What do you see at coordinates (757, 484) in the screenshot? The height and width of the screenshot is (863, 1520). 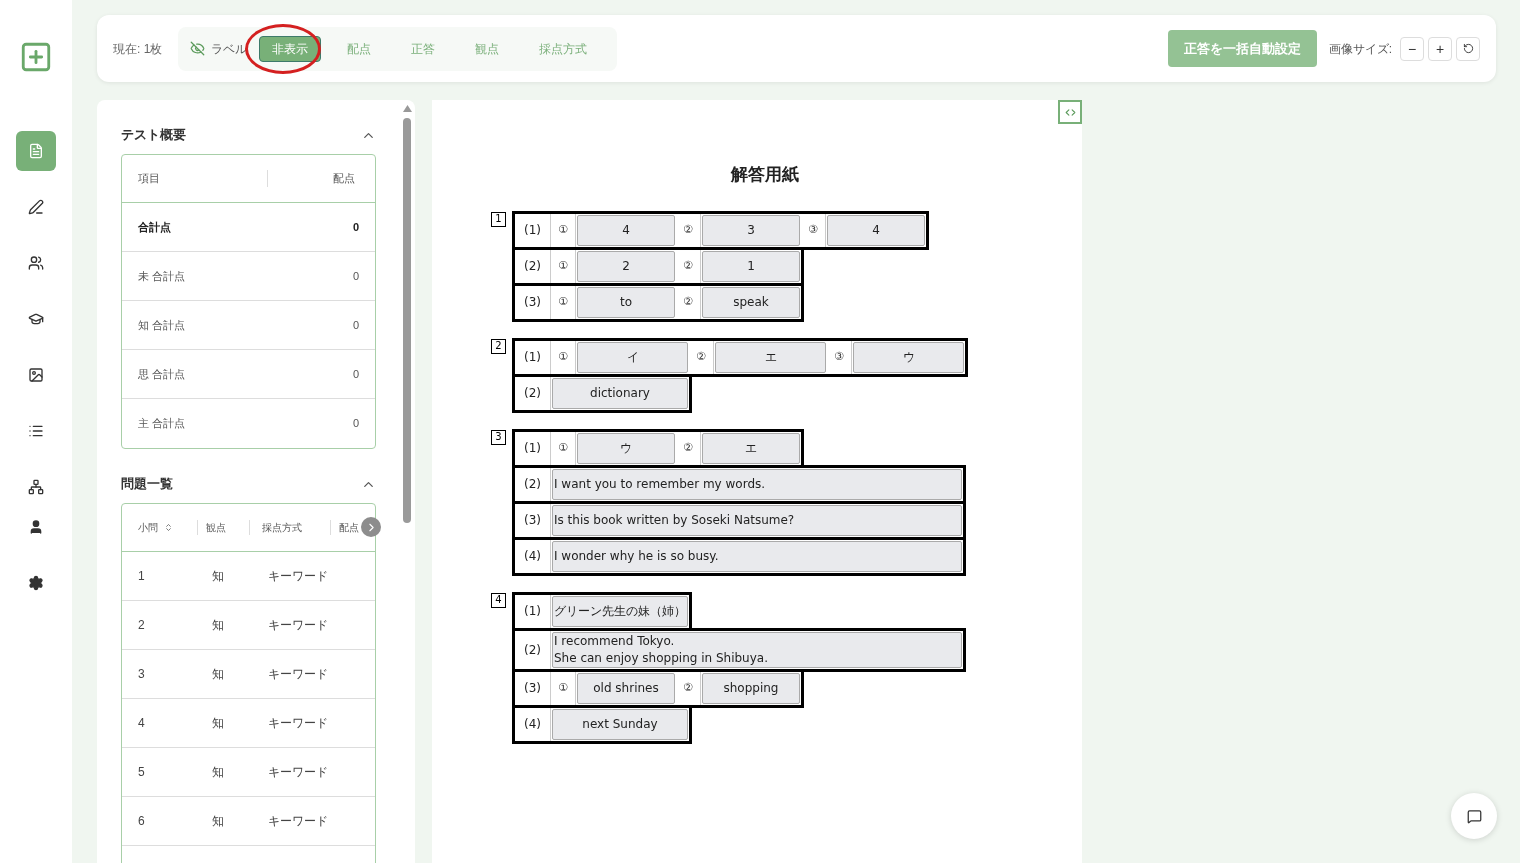 I see `answer-field: I want you to remember my words.` at bounding box center [757, 484].